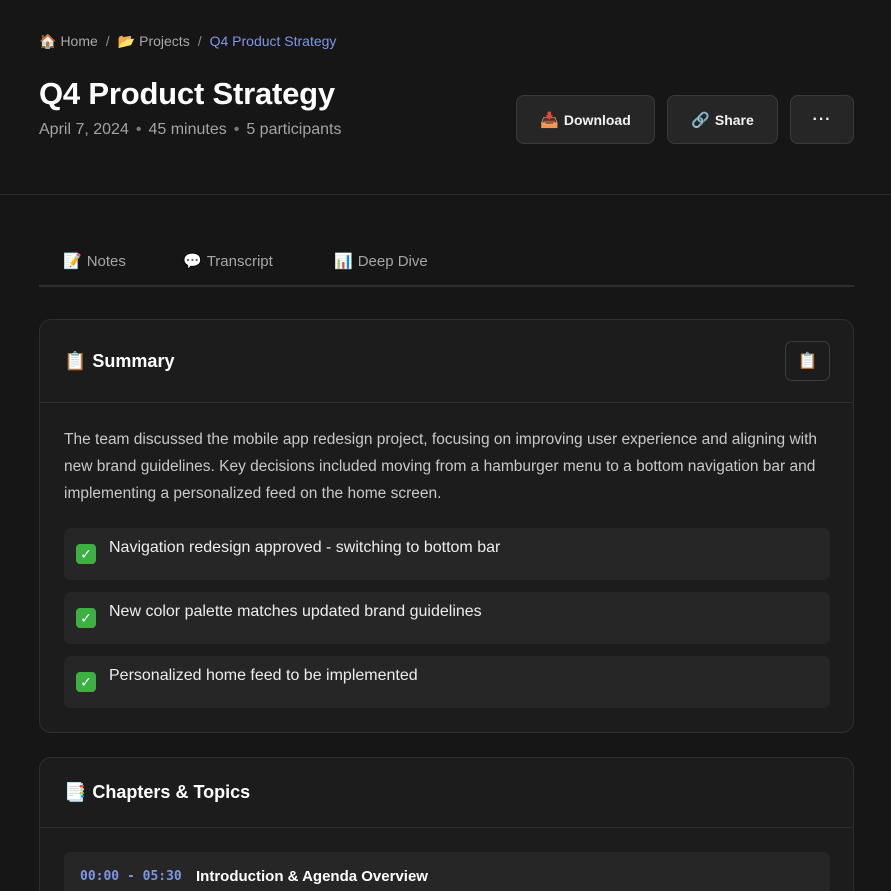 The width and height of the screenshot is (891, 891). I want to click on breadcrumb-home-label: Home, so click(79, 41).